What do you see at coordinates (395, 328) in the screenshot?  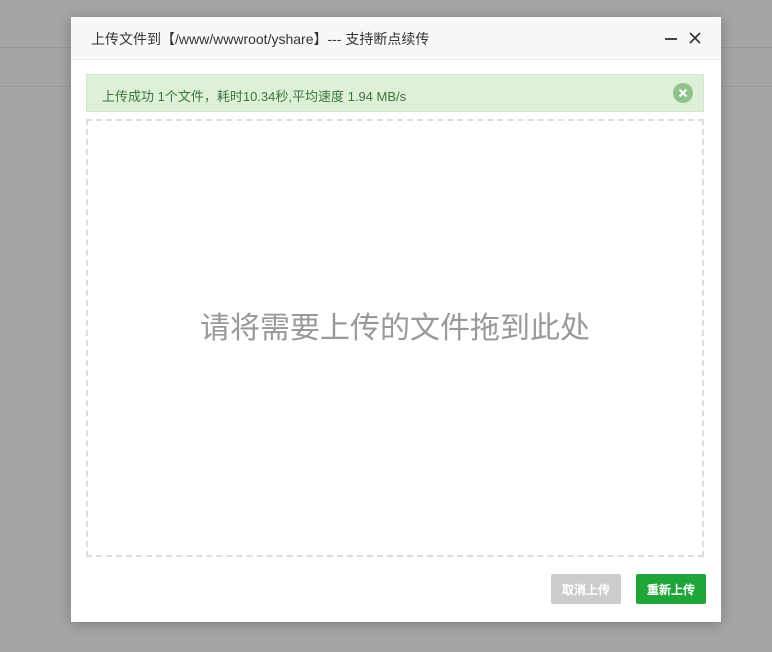 I see `drop-hint: 请将需要上传的文件拖到此处` at bounding box center [395, 328].